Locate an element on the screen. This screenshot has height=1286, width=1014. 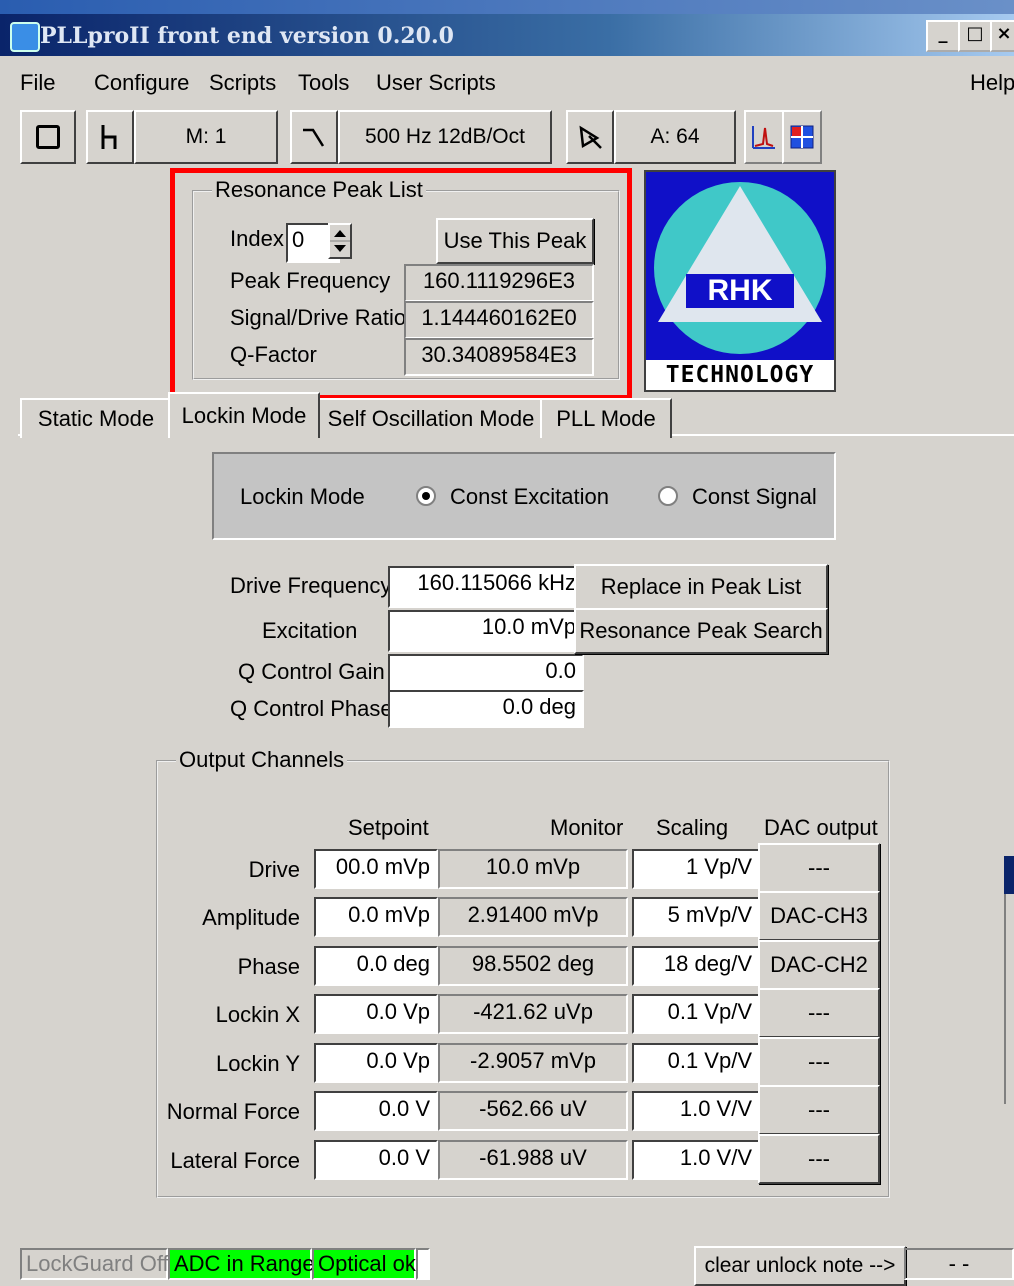
tab-static-mode: Static Mode is located at coordinates (96, 418).